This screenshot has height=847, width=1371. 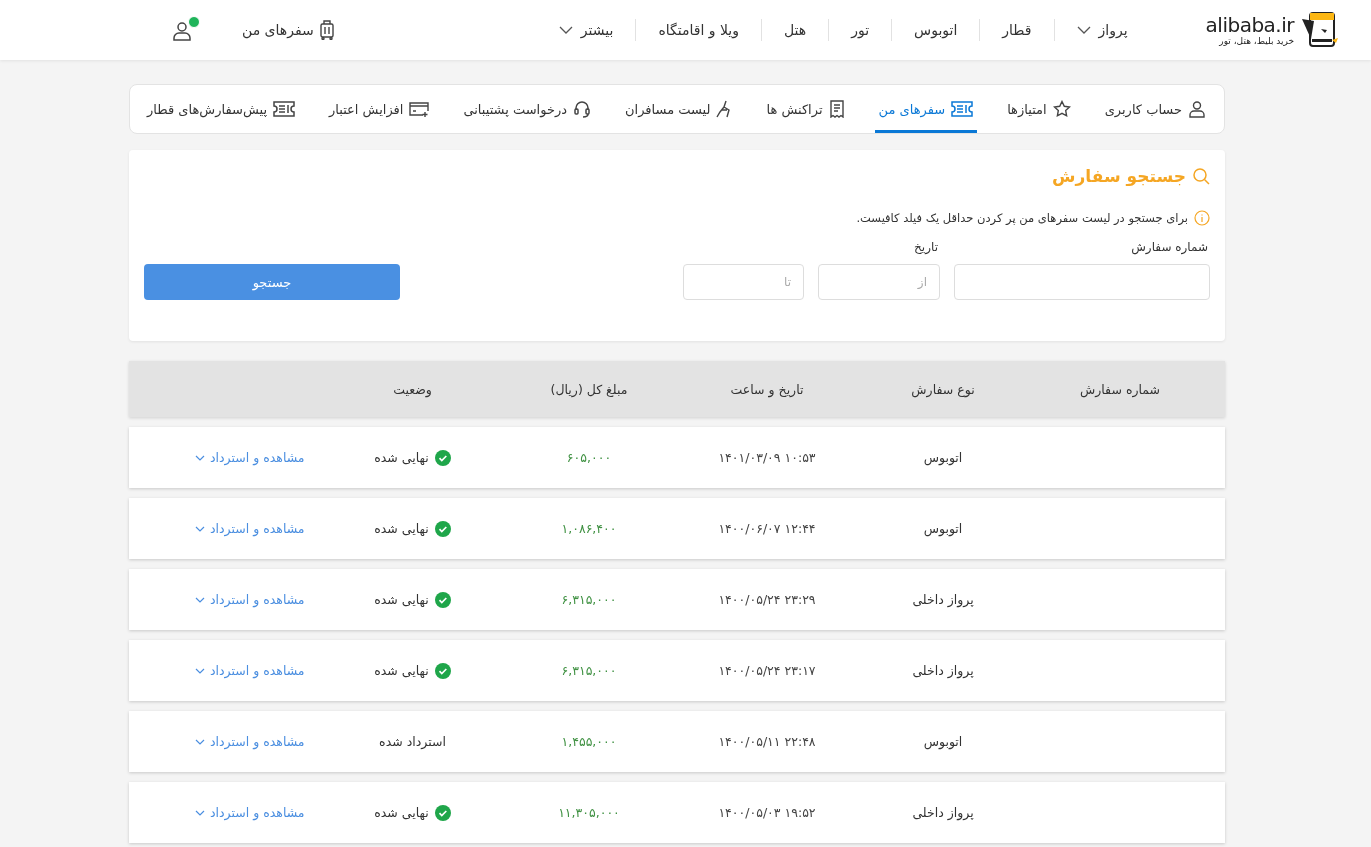 What do you see at coordinates (589, 389) in the screenshot?
I see `column-header: مبلغ کل (ریال)` at bounding box center [589, 389].